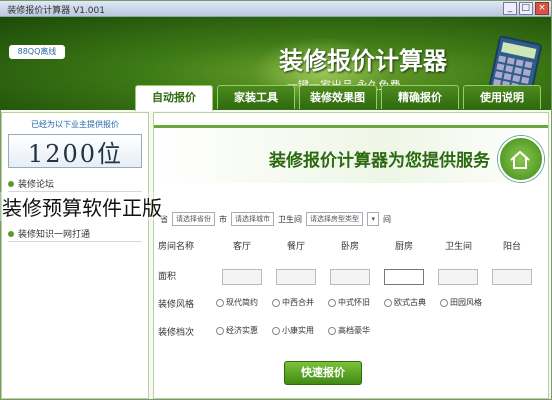 The height and width of the screenshot is (400, 552). Describe the element at coordinates (512, 247) in the screenshot. I see `room-col: 阳台` at that location.